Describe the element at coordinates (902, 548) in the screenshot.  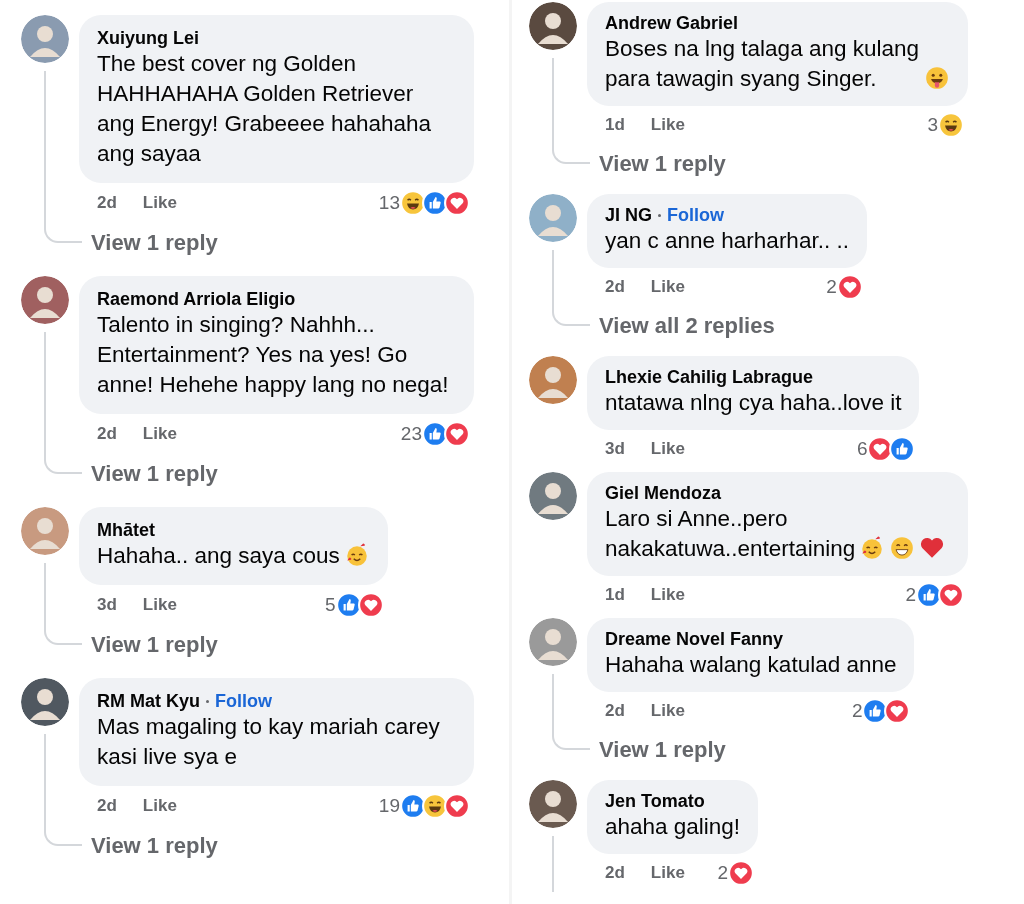
I see `grinning-face-icon` at that location.